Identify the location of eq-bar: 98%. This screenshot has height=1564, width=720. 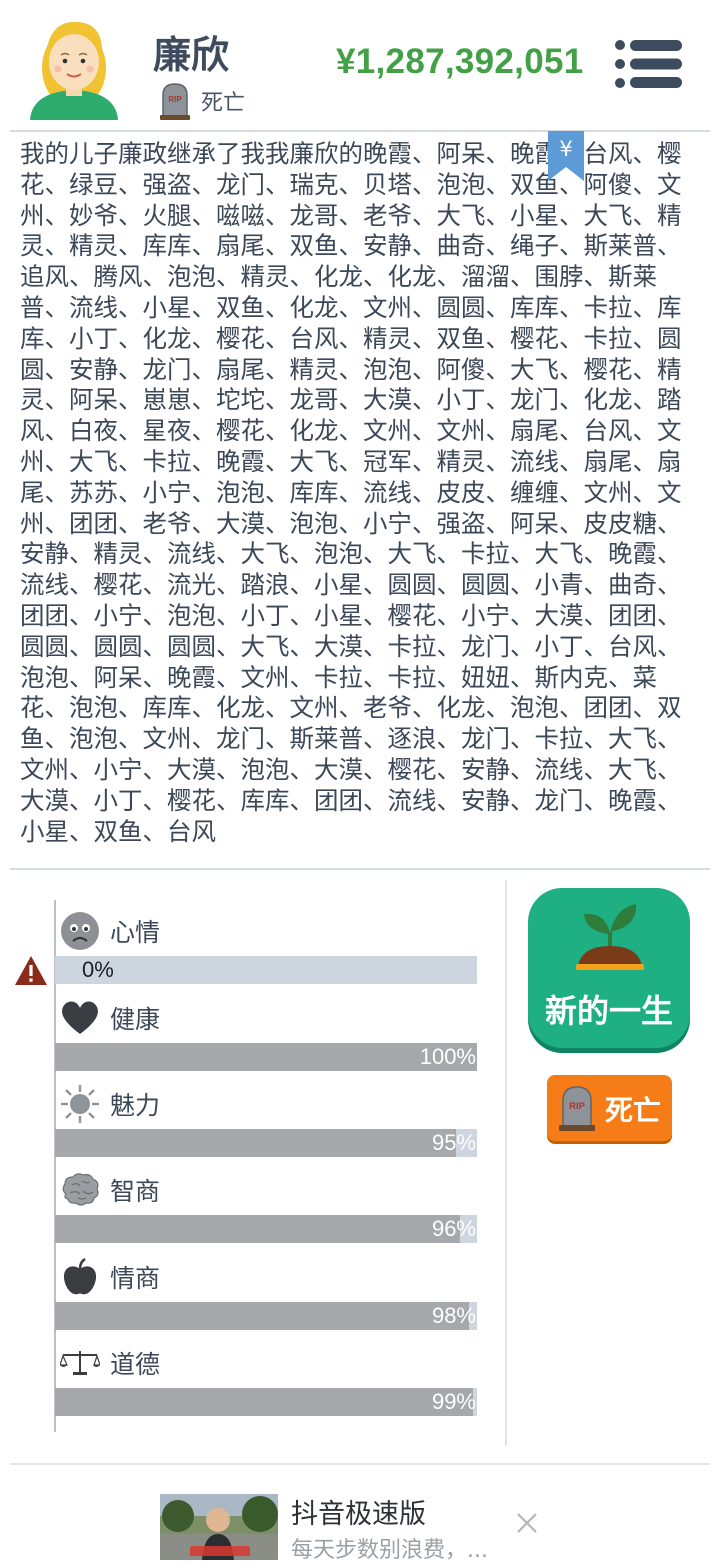
(266, 1316).